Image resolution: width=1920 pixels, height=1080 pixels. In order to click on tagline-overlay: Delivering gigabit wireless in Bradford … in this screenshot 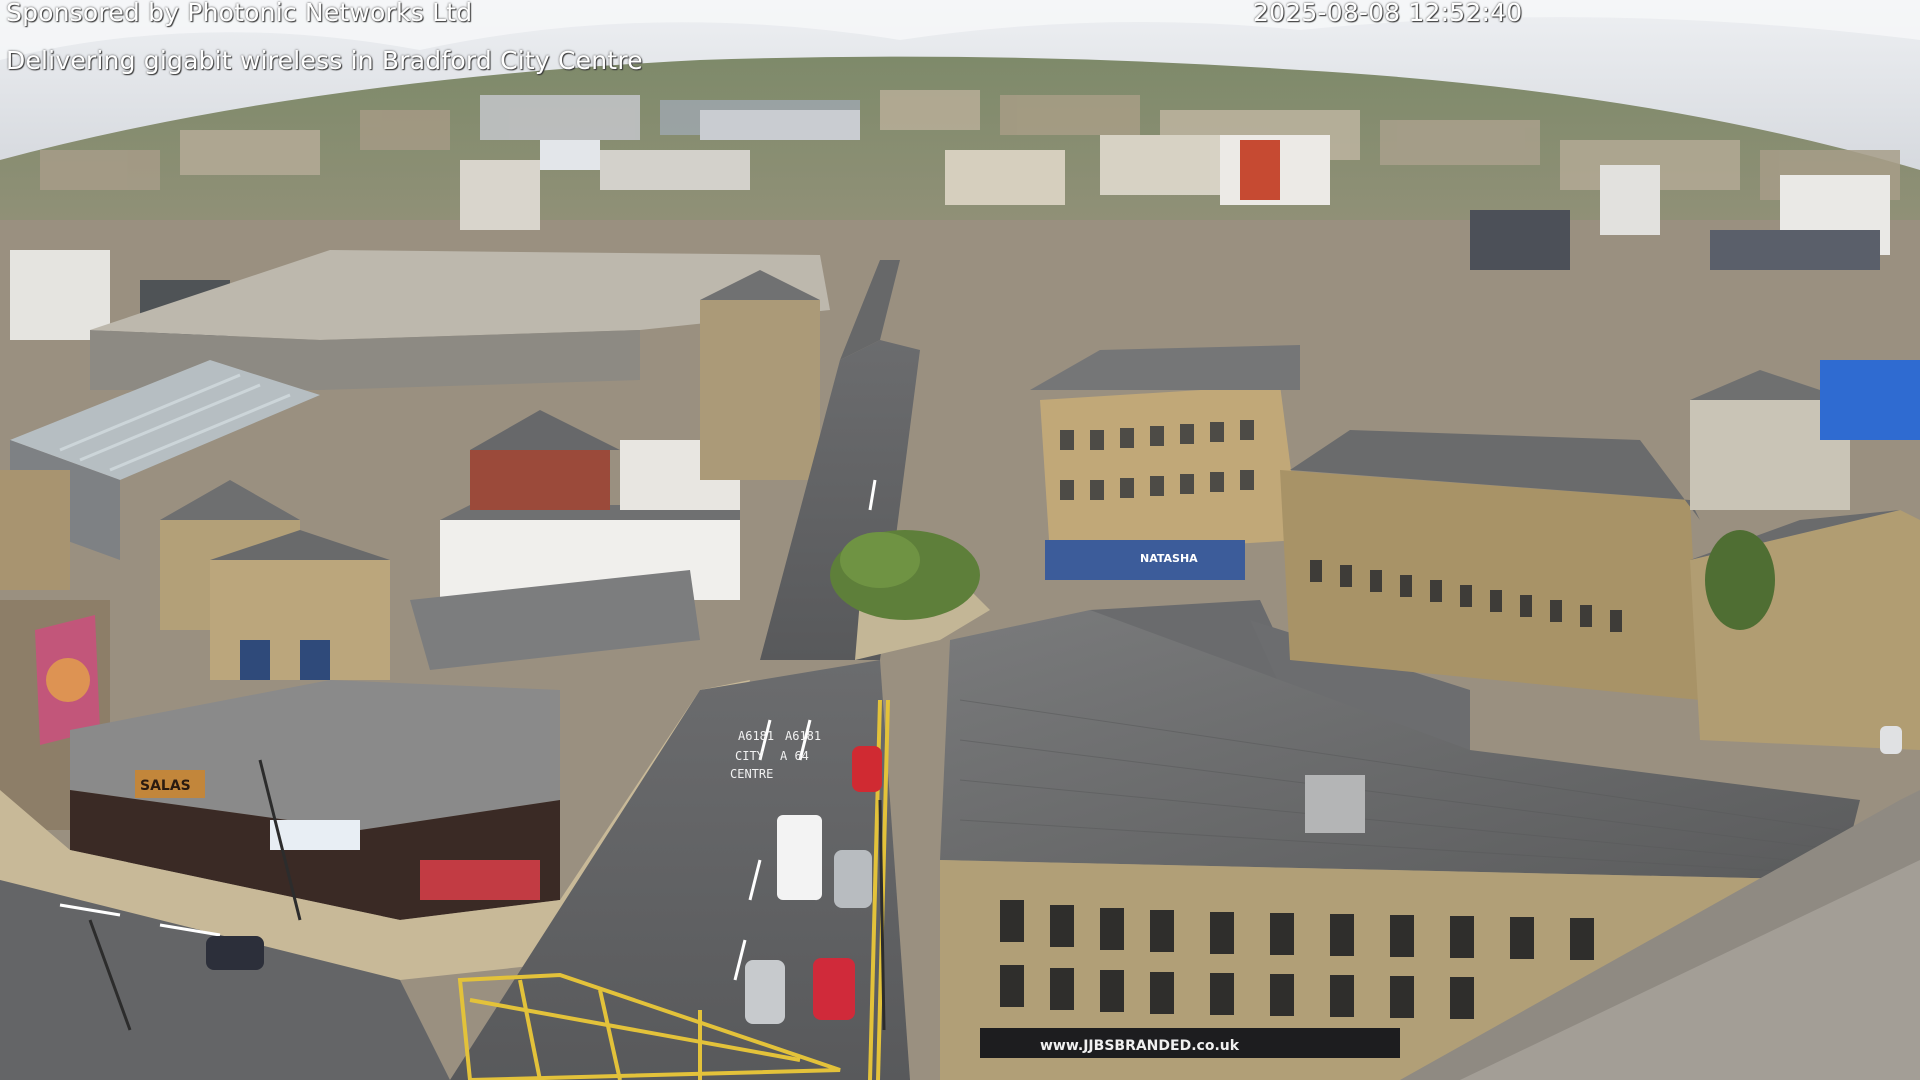, I will do `click(324, 60)`.